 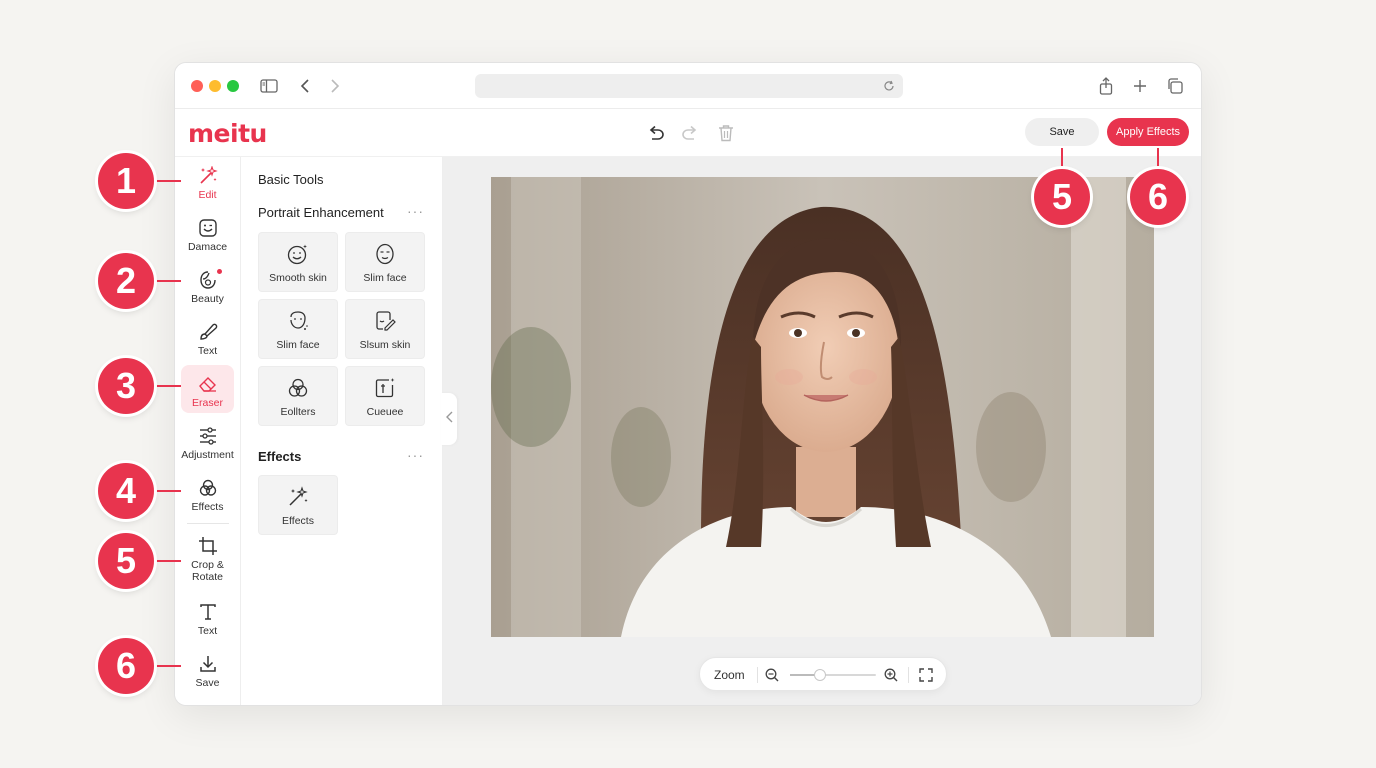 I want to click on close-window-button, so click(x=197, y=86).